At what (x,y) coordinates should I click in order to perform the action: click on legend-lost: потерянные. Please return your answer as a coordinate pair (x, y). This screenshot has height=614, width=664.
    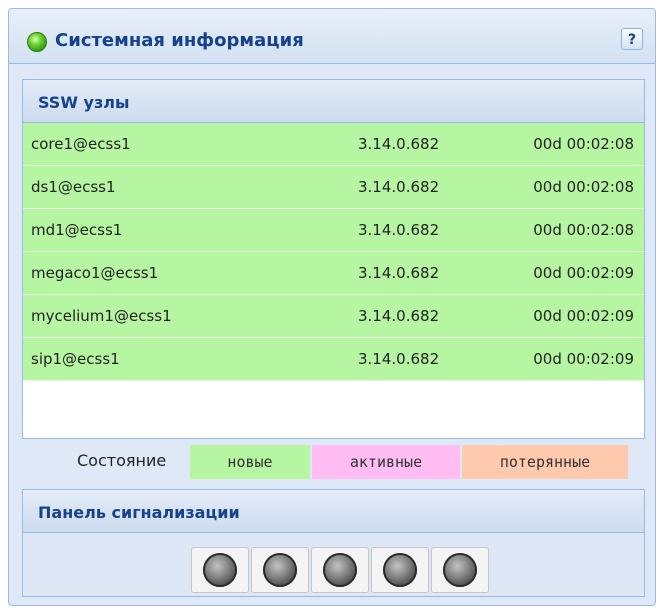
    Looking at the image, I should click on (545, 462).